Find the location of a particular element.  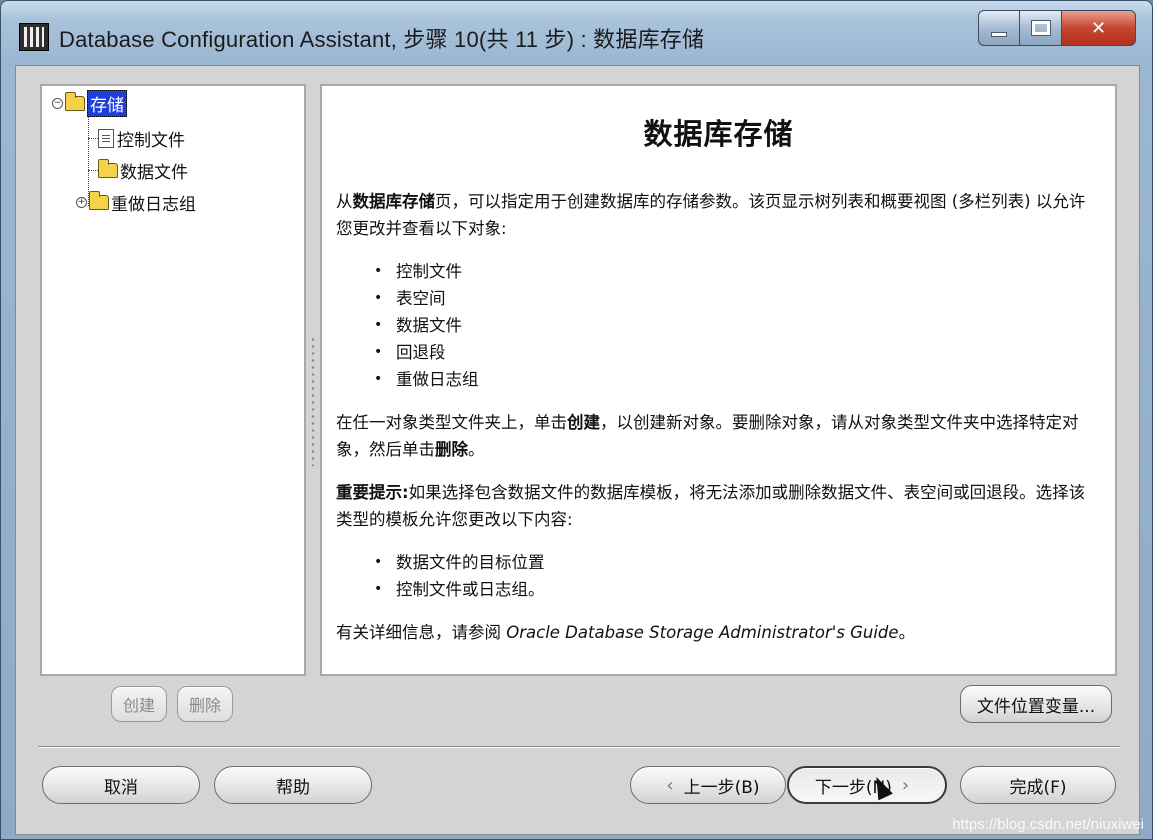

tree-node-label: 存储 is located at coordinates (107, 103).